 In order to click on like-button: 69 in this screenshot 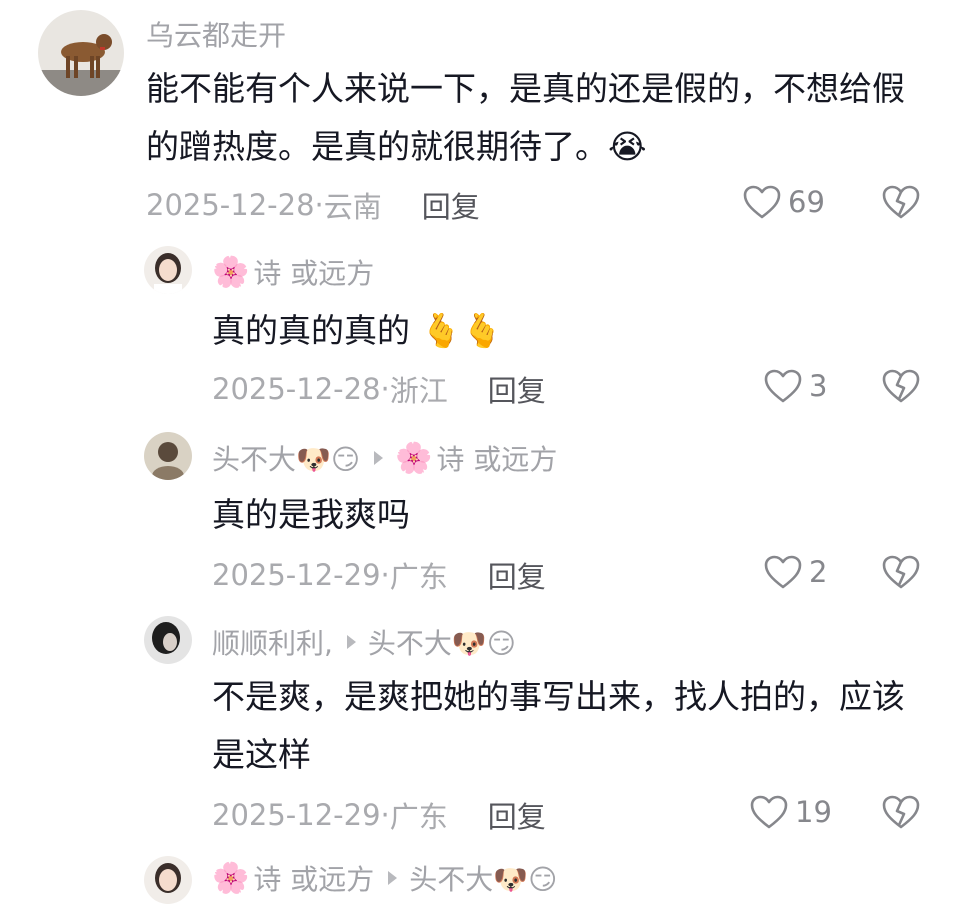, I will do `click(783, 202)`.